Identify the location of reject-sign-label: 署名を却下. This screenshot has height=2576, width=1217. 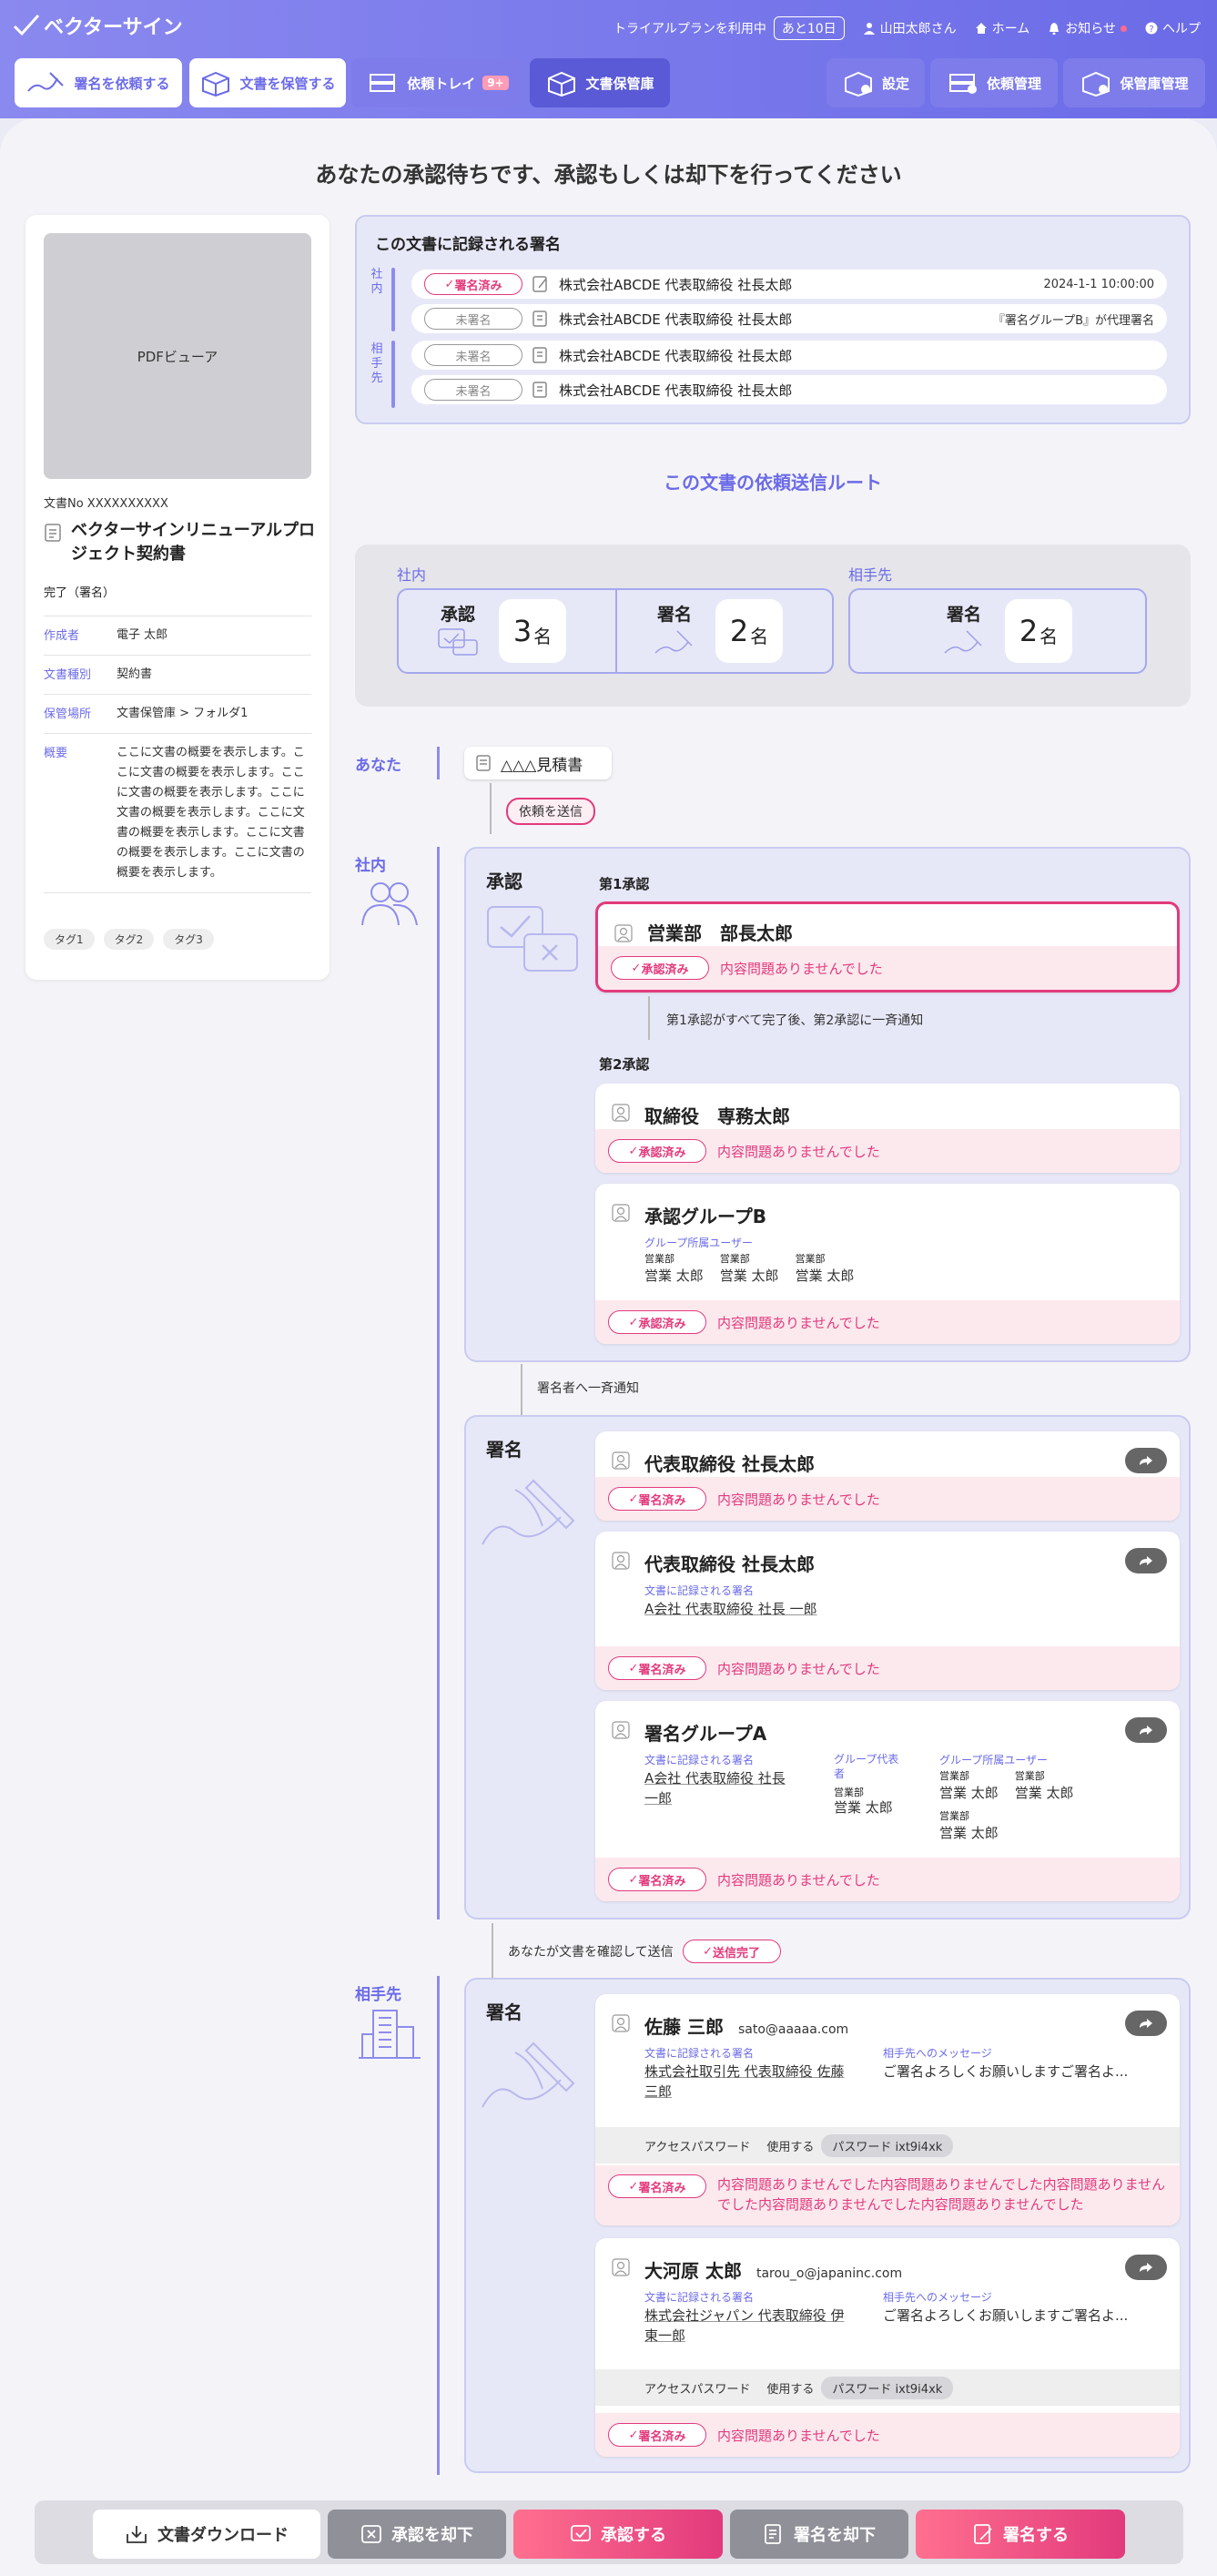
(835, 2535).